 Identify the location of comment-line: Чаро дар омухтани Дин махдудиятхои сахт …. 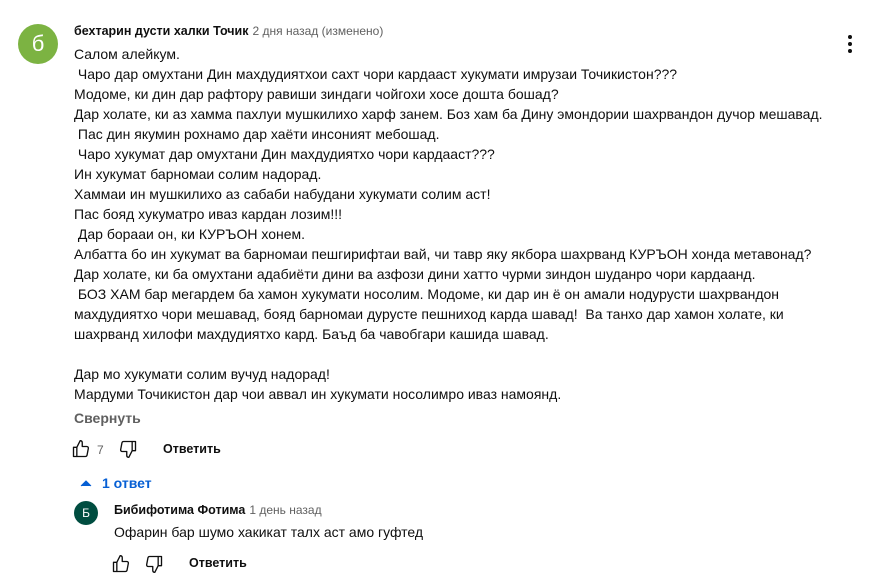
(376, 74).